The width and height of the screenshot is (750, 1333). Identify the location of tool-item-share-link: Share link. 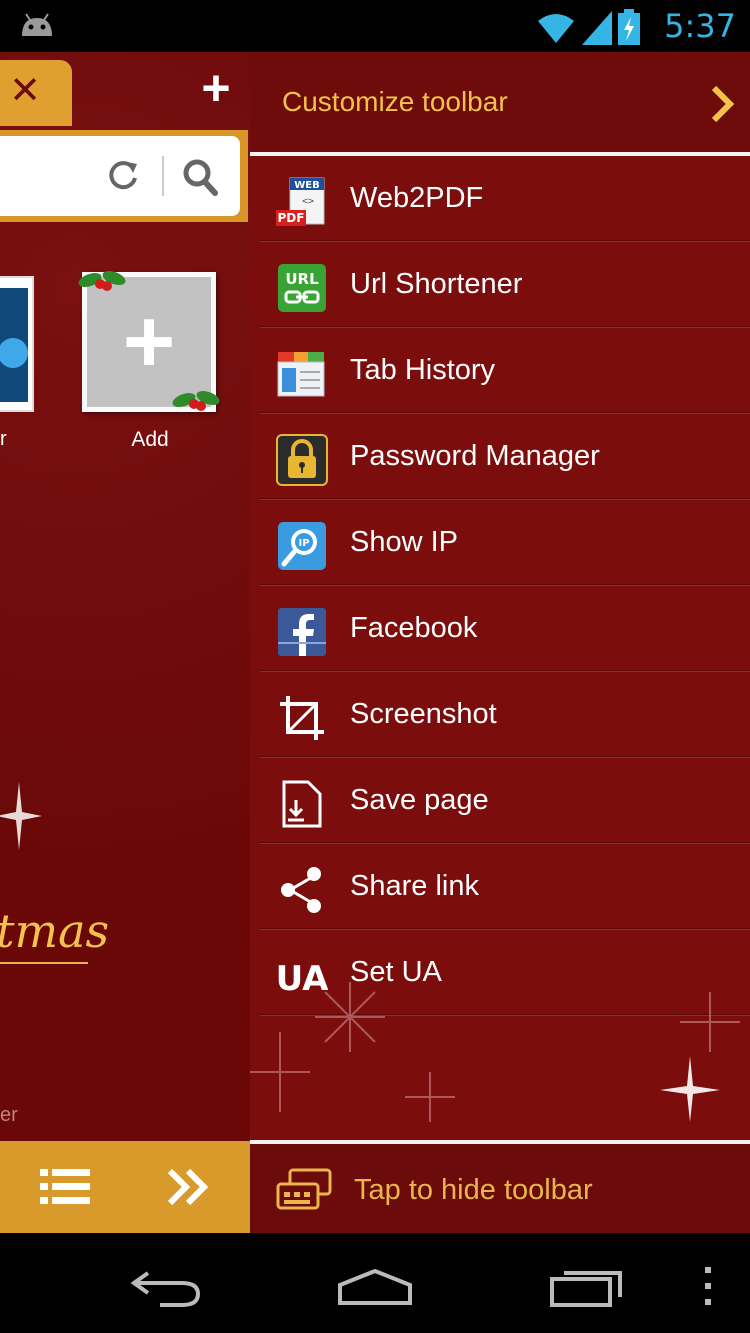
(500, 887).